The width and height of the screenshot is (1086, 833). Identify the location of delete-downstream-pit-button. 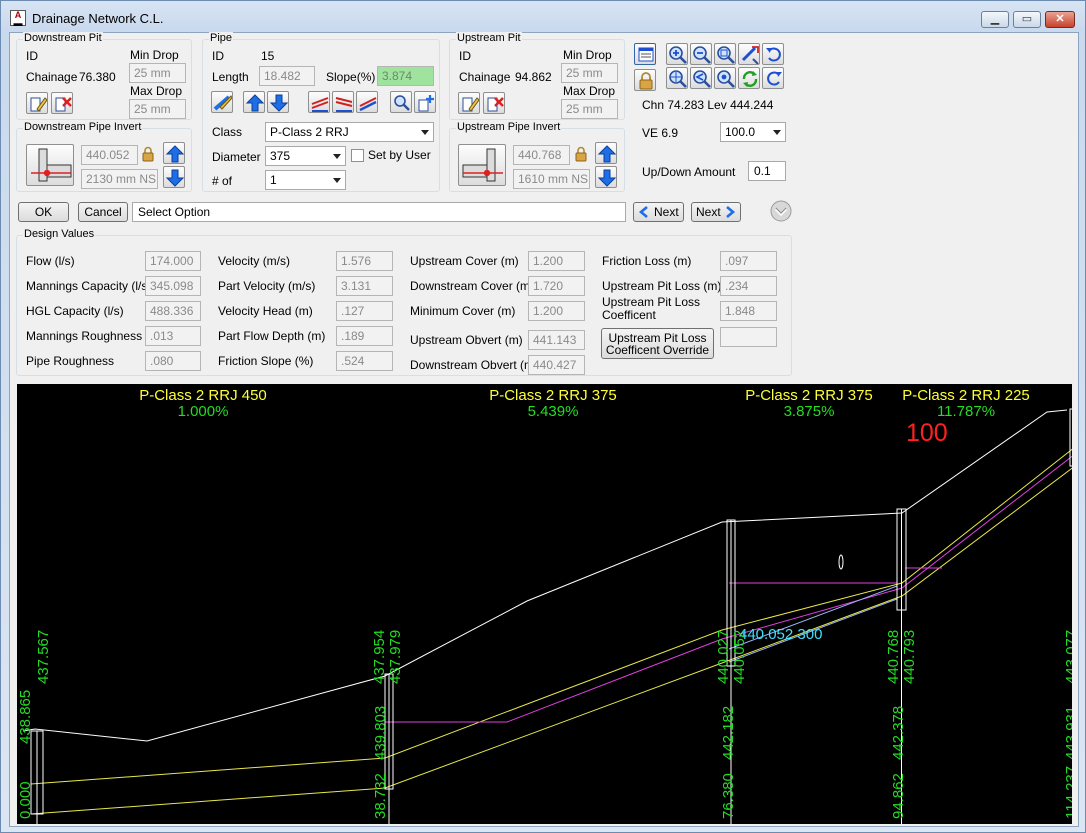
(62, 103).